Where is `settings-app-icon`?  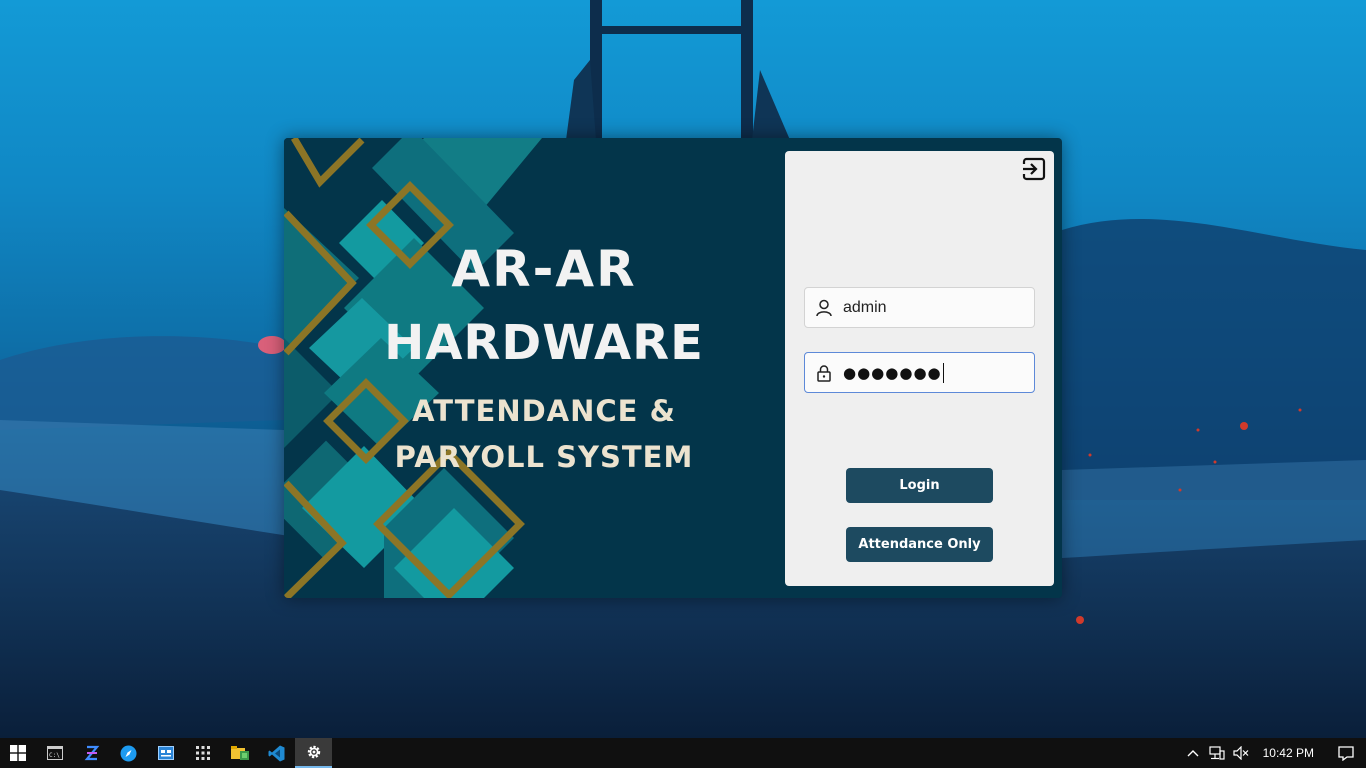 settings-app-icon is located at coordinates (313, 752).